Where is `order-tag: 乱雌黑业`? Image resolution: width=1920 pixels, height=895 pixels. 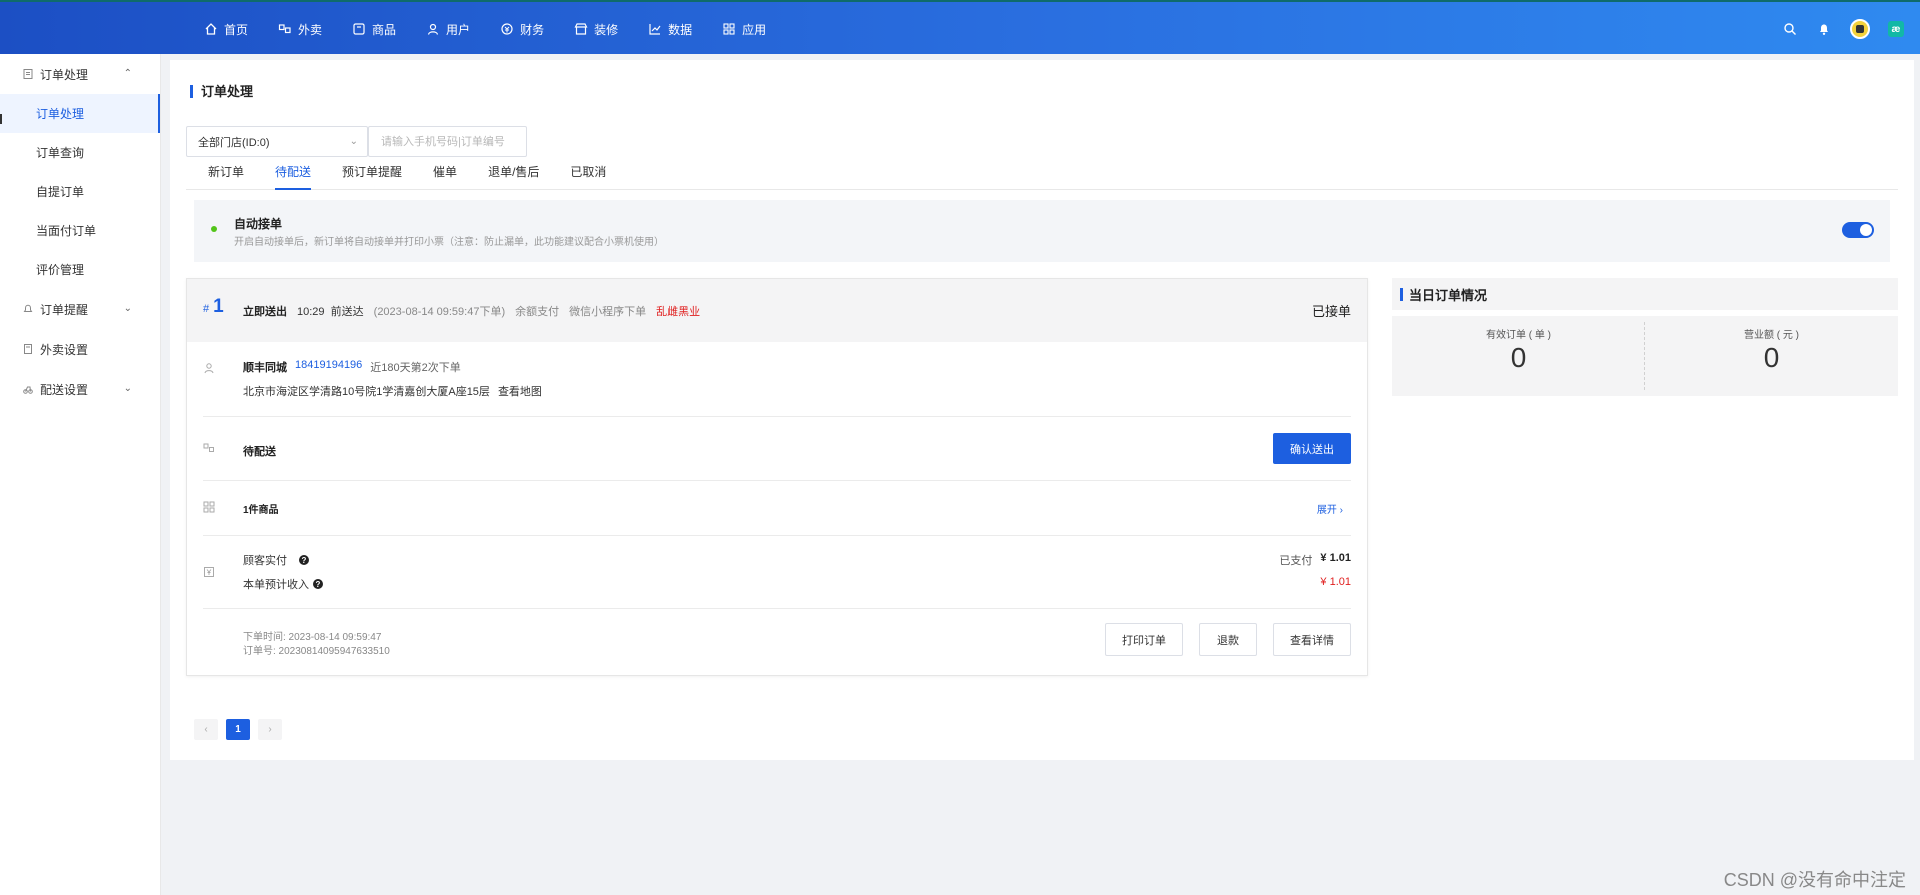 order-tag: 乱雌黑业 is located at coordinates (678, 312).